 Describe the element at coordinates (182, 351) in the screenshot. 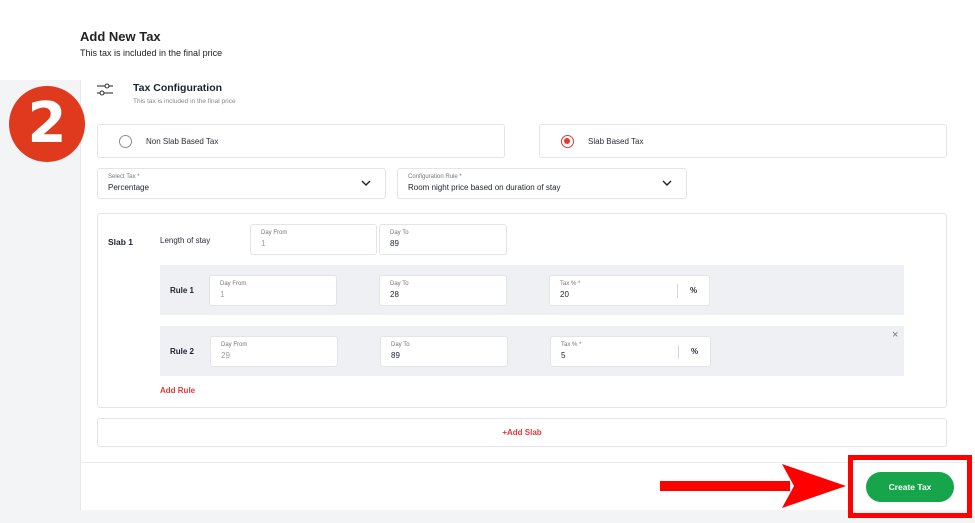

I see `rule-name: Rule 2` at that location.